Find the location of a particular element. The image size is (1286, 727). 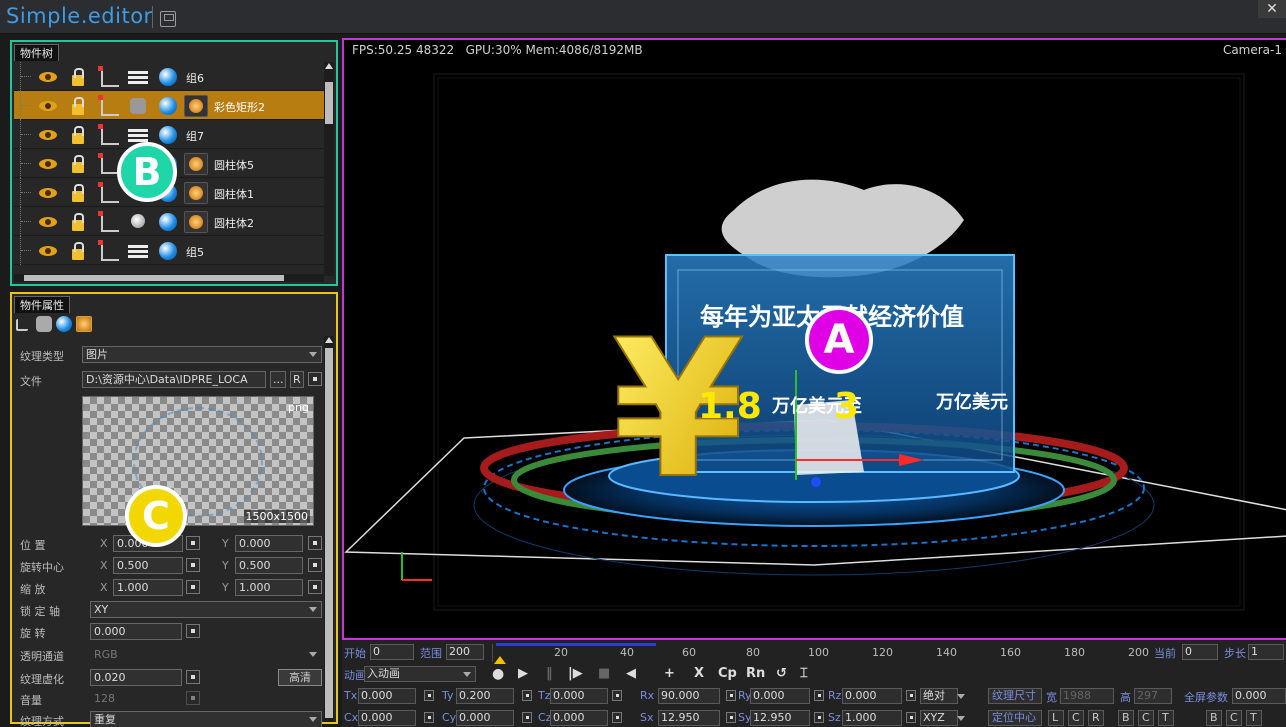

tree-vertical-scrollbar is located at coordinates (329, 169).